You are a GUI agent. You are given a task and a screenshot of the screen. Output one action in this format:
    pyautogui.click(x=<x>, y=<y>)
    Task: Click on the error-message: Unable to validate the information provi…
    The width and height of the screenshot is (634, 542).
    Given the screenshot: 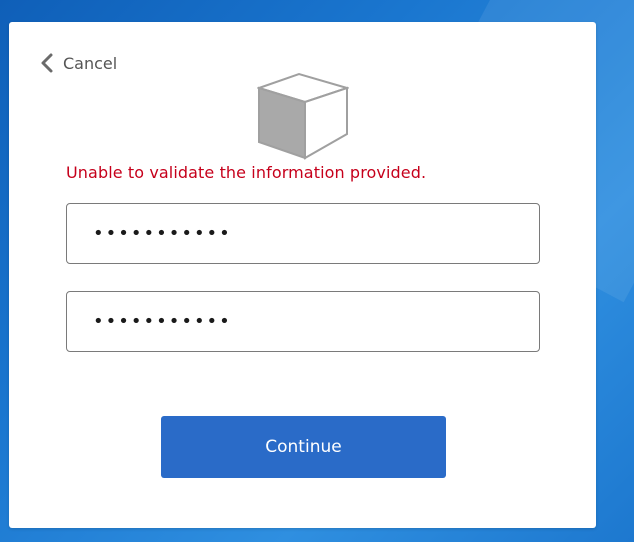 What is the action you would take?
    pyautogui.click(x=246, y=172)
    